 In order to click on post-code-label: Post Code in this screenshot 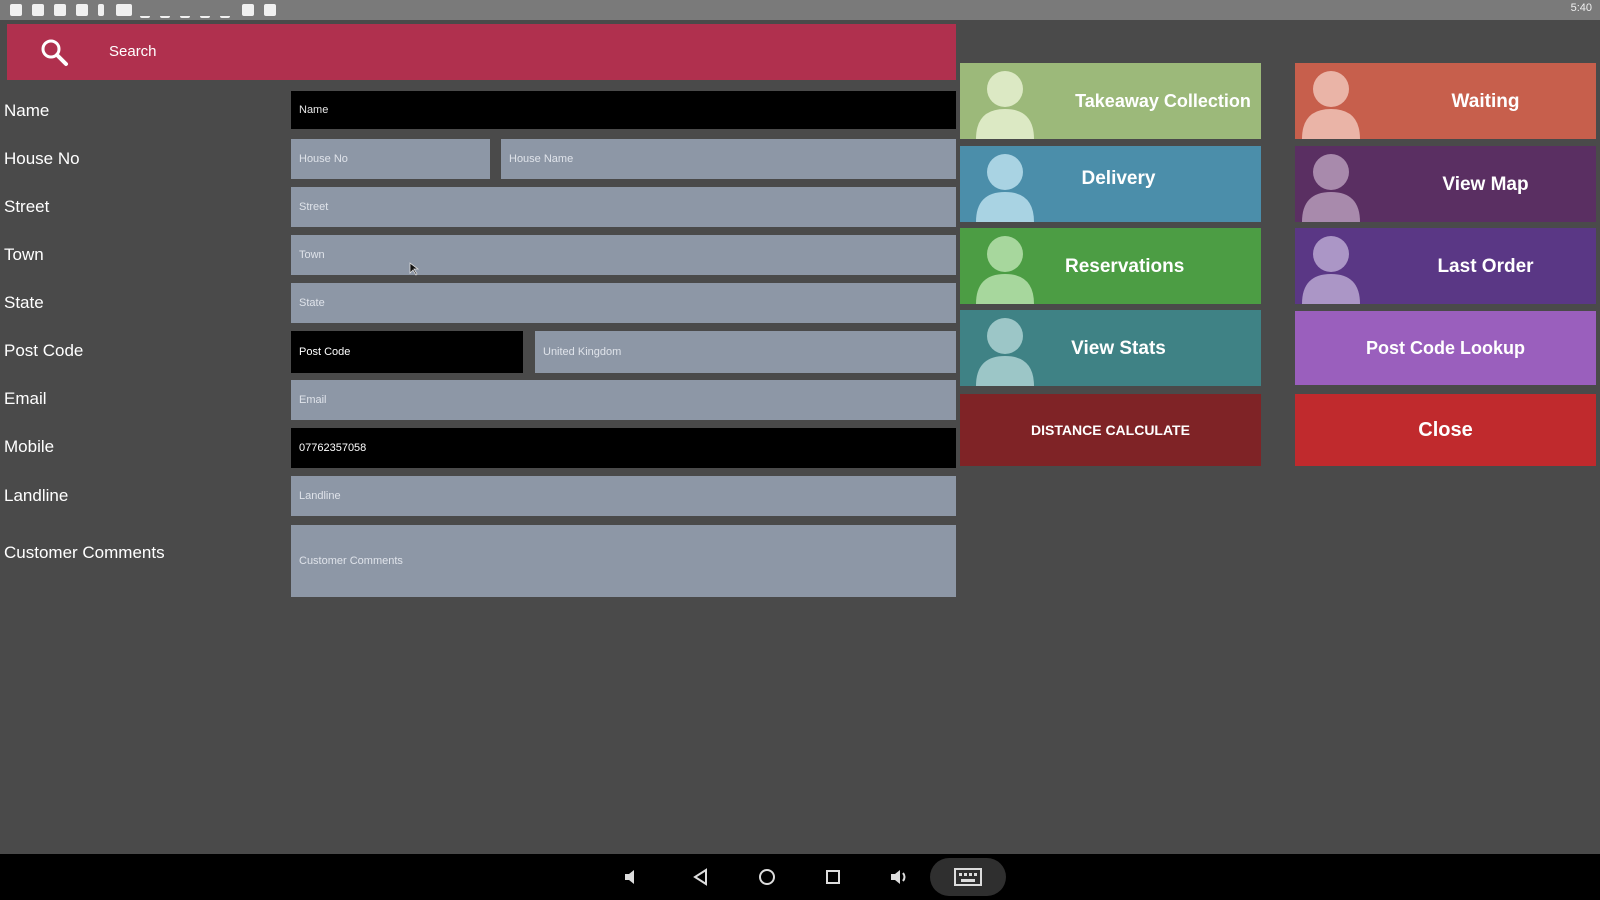, I will do `click(44, 350)`.